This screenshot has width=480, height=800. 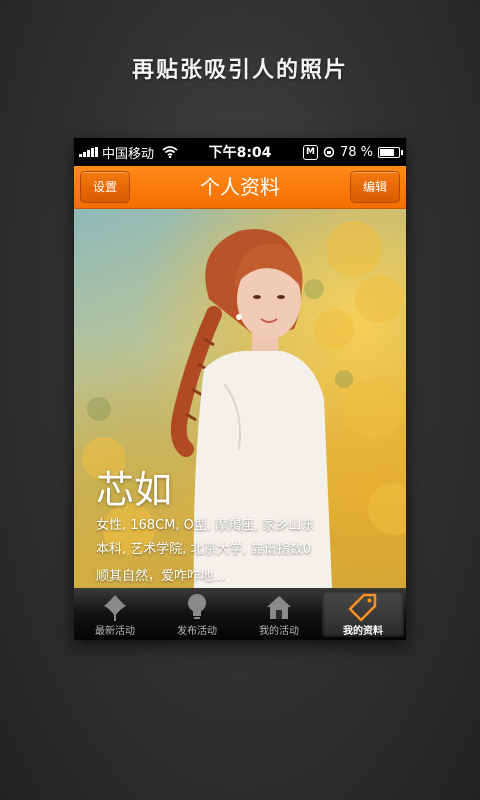 I want to click on tab-latest-activities: 最新活动, so click(x=115, y=614).